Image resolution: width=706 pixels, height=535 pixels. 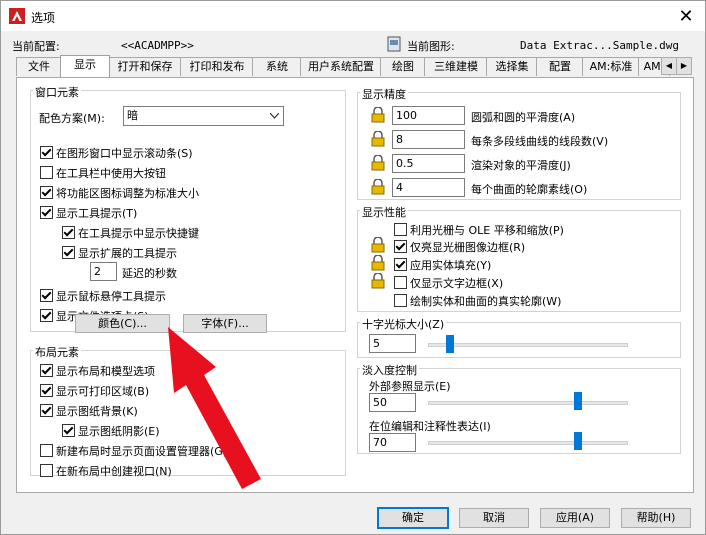 What do you see at coordinates (578, 441) in the screenshot?
I see `inplace-edit-slider-thumb` at bounding box center [578, 441].